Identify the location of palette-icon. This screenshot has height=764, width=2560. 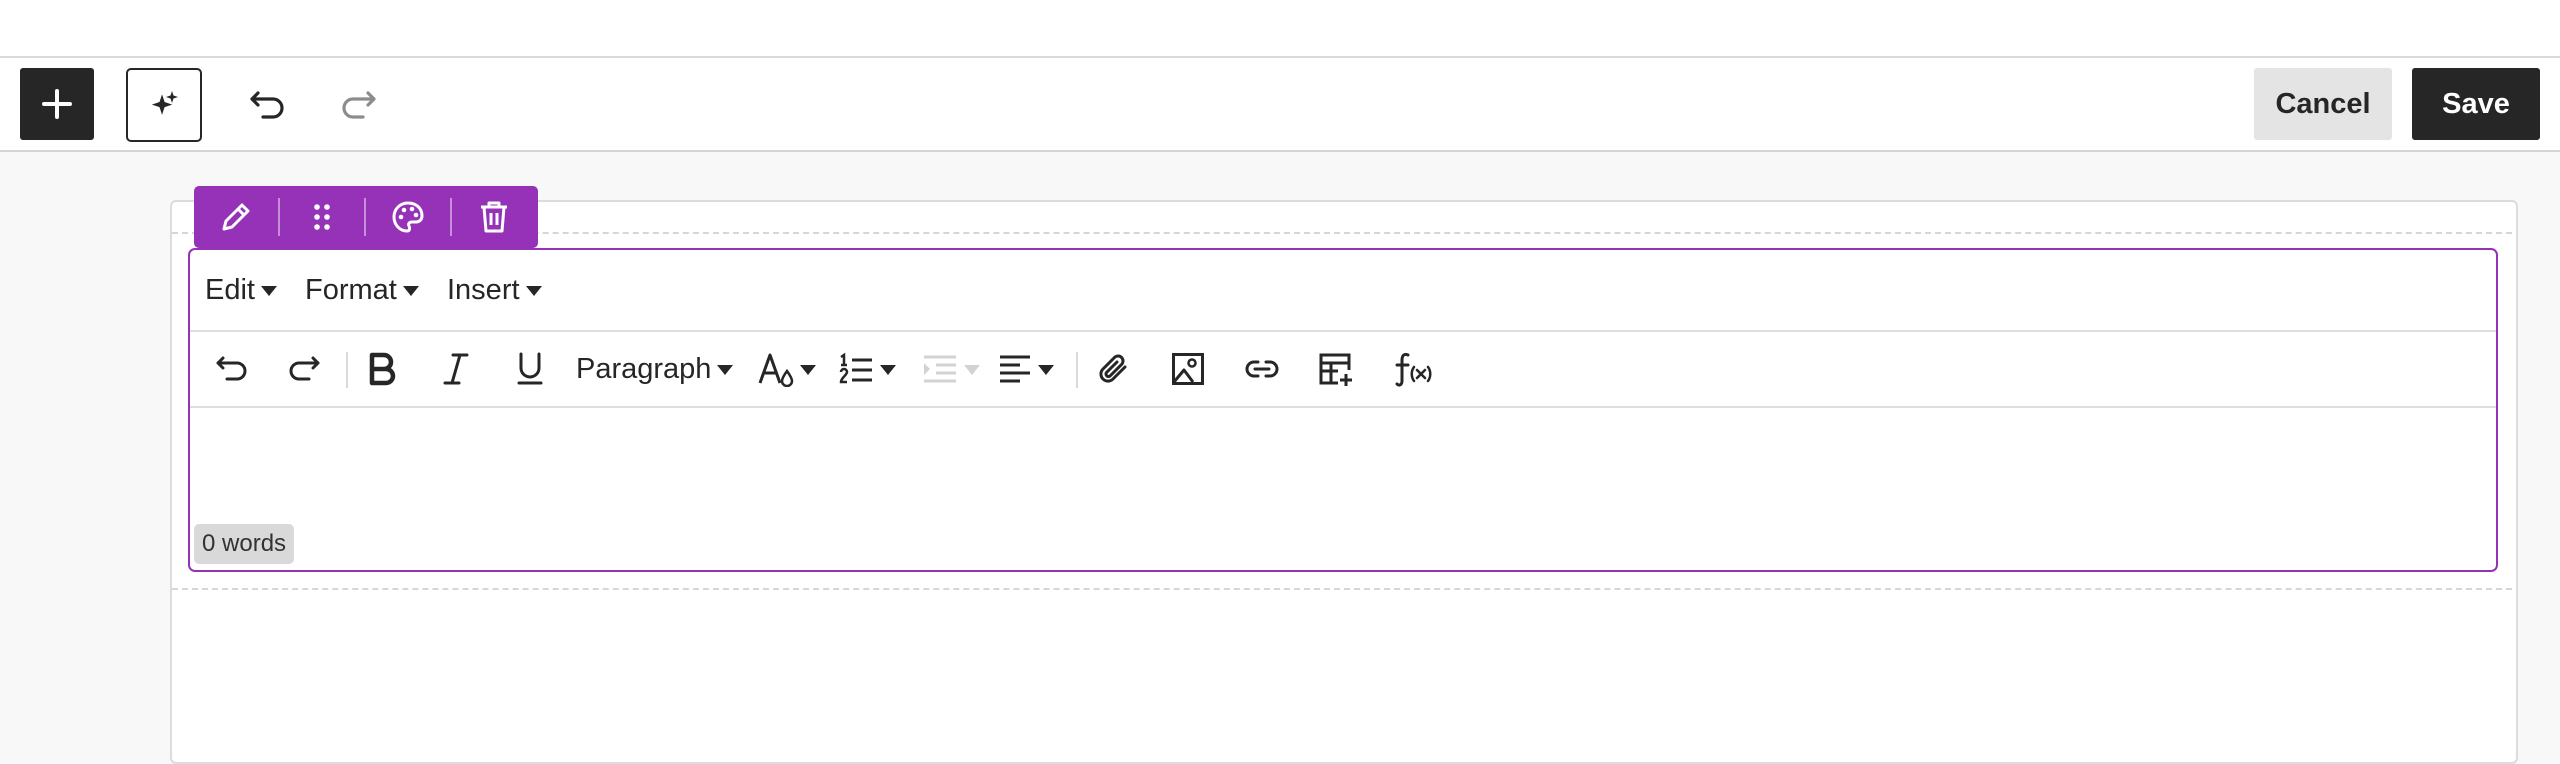
(408, 217).